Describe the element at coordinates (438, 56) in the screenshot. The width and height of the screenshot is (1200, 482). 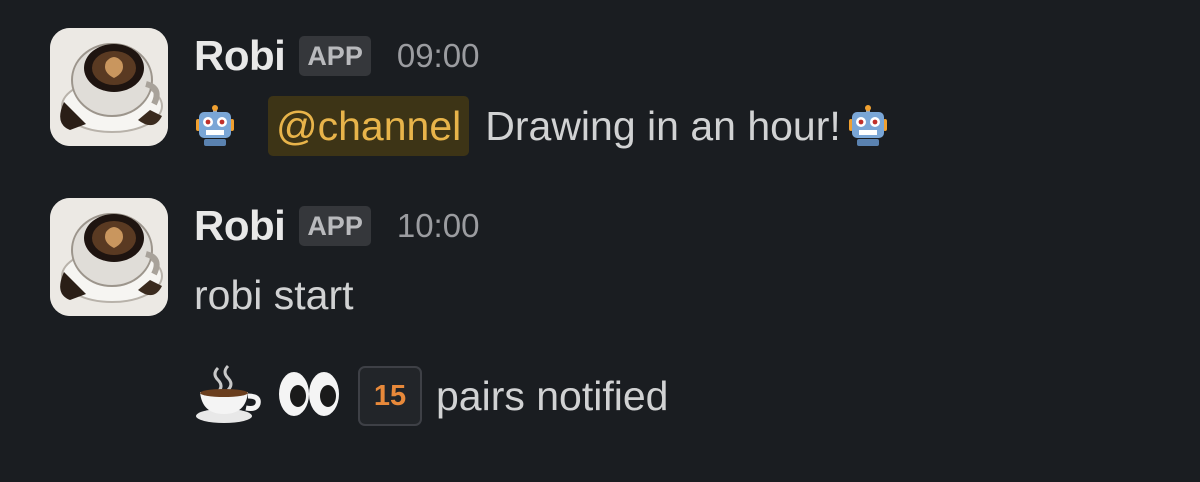
I see `timestamp: 09:00` at that location.